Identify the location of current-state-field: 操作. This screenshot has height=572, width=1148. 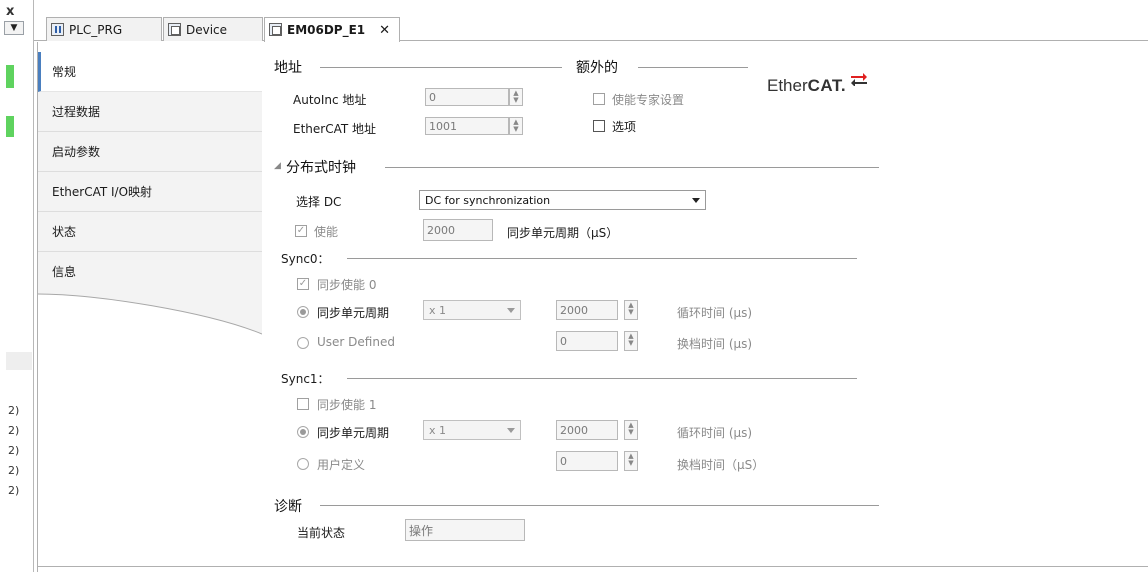
(465, 530).